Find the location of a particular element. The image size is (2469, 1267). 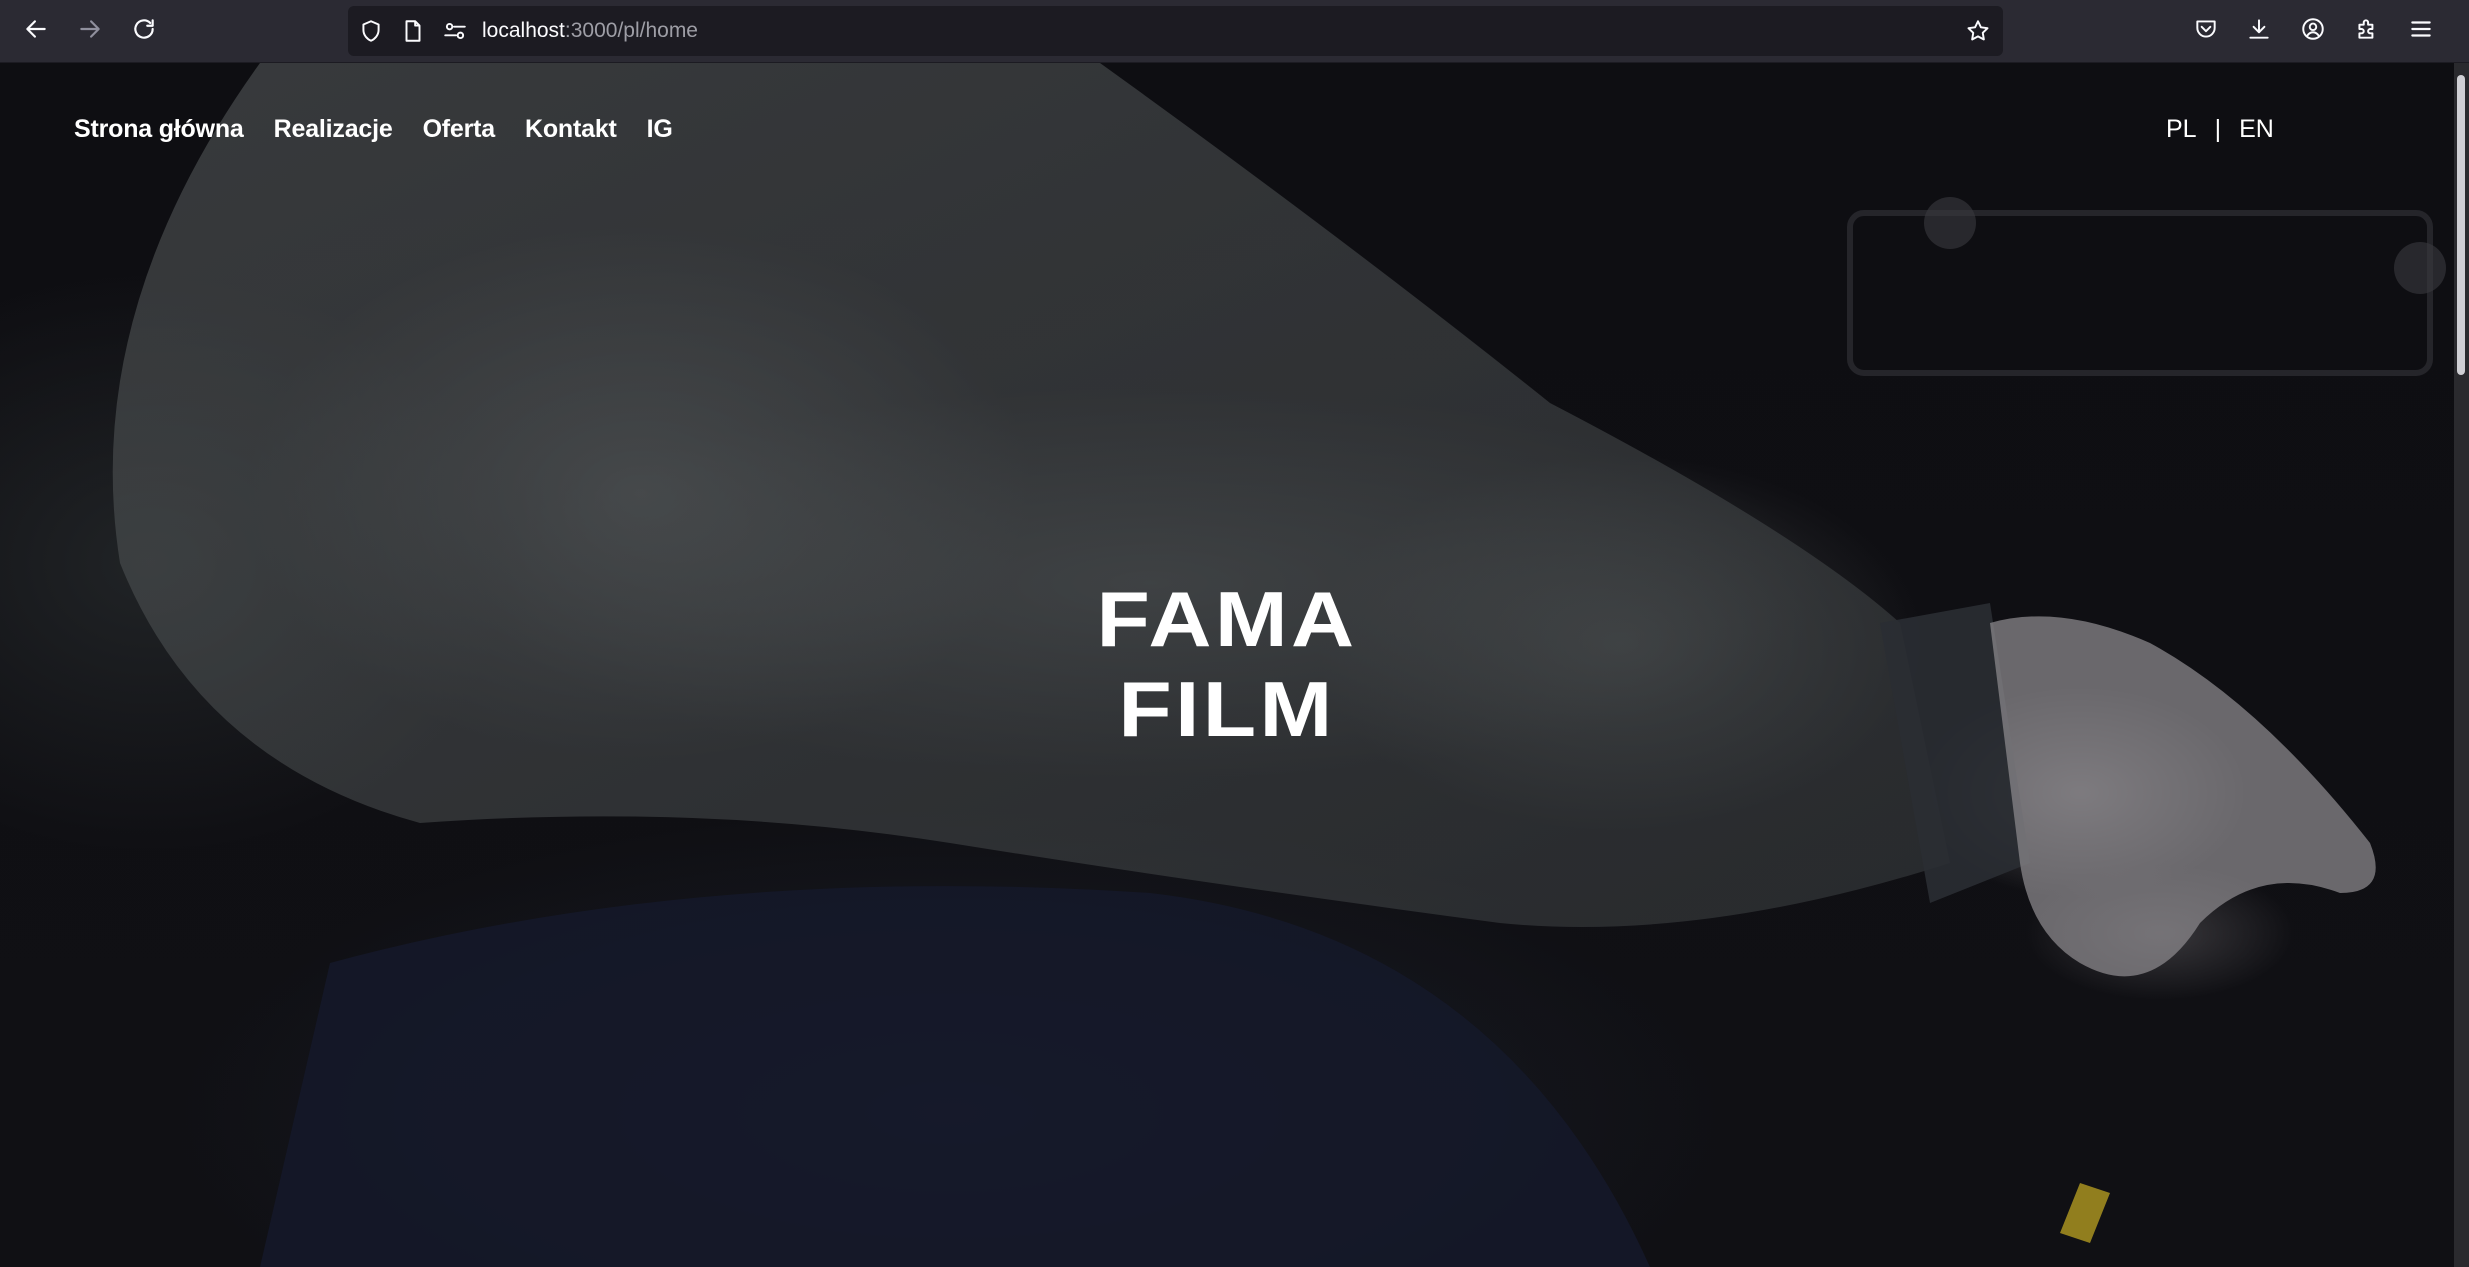

menu-button is located at coordinates (2421, 31).